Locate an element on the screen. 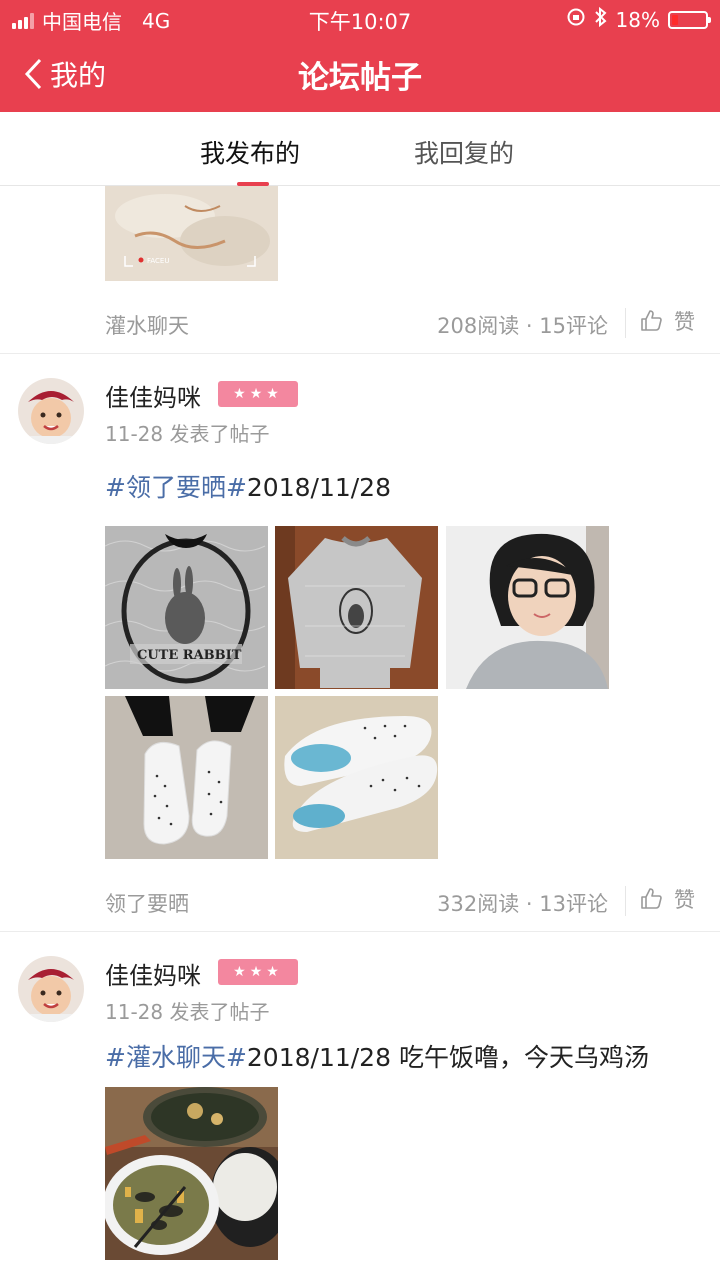 The width and height of the screenshot is (720, 1280). top-bar: 中国电信 4G 下午10:07 18% 我的 论坛帖子 is located at coordinates (360, 56).